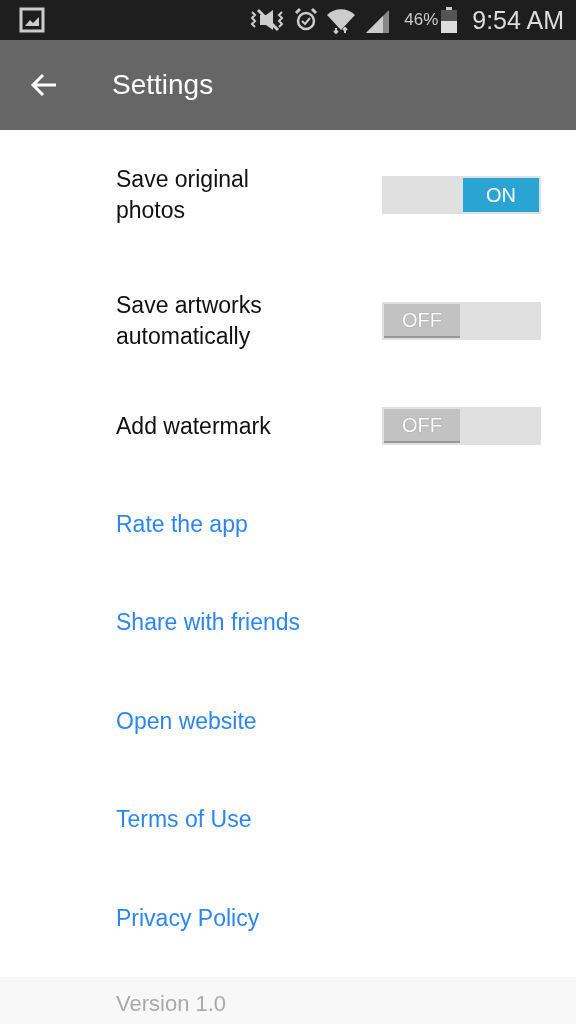 The height and width of the screenshot is (1024, 576). What do you see at coordinates (32, 20) in the screenshot?
I see `picture-notification-icon` at bounding box center [32, 20].